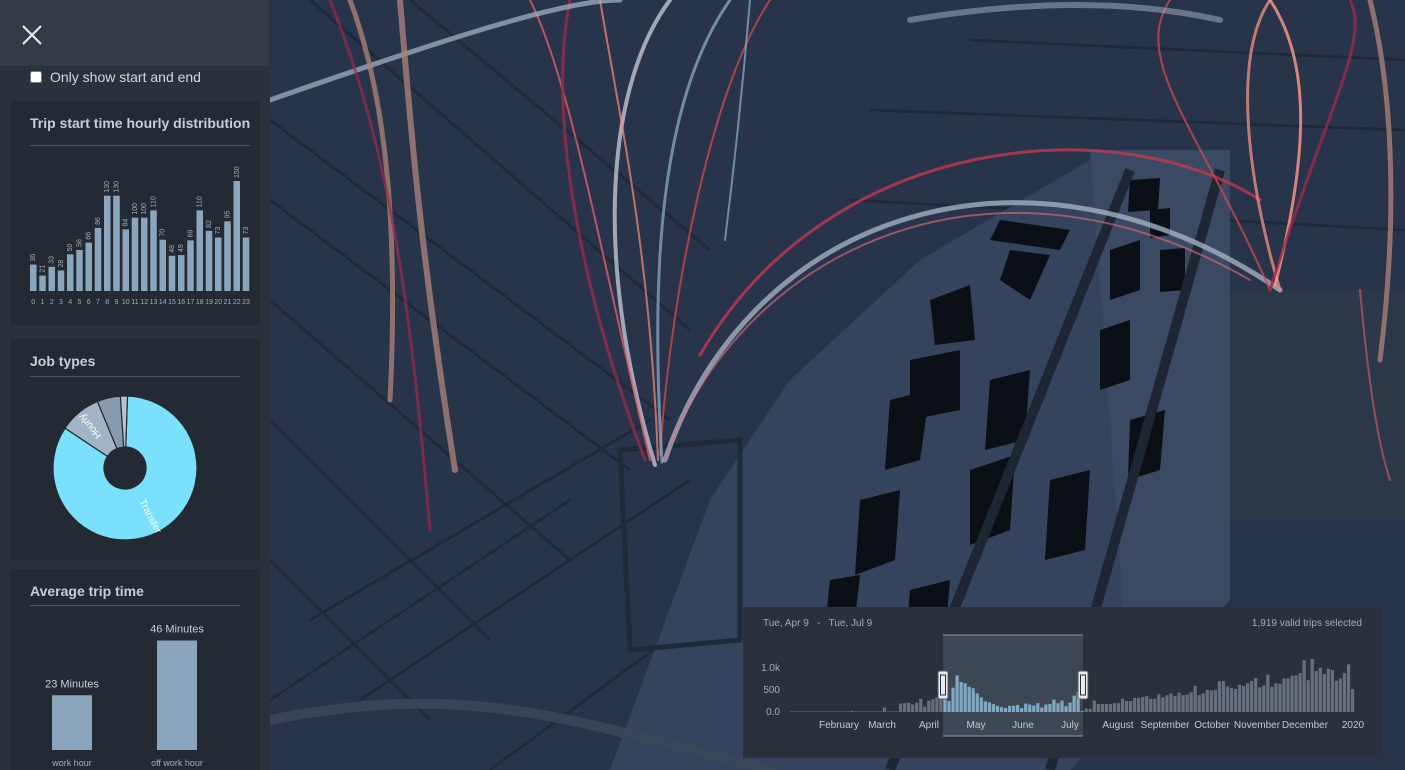 The image size is (1405, 770). What do you see at coordinates (929, 725) in the screenshot?
I see `timeline-x-label: April` at bounding box center [929, 725].